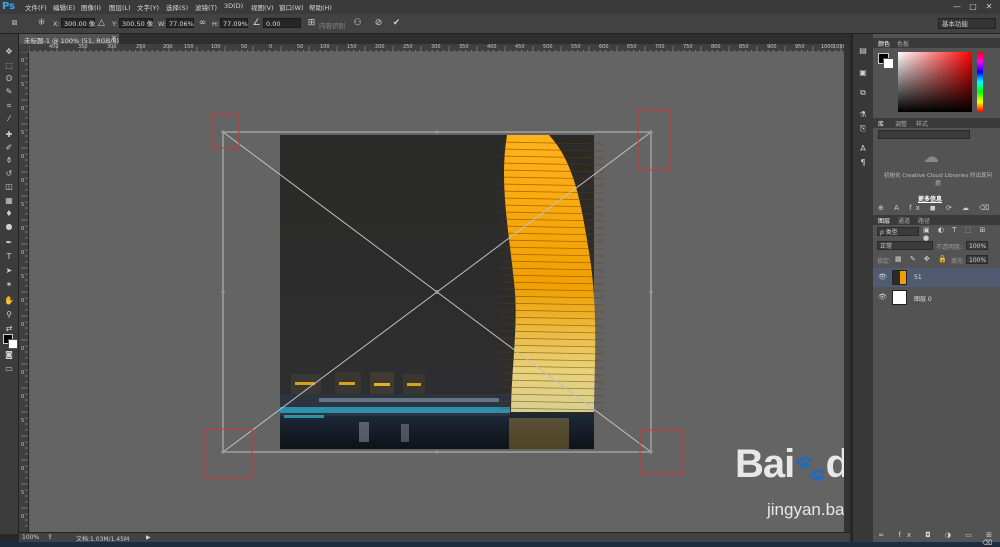 This screenshot has width=1000, height=547. Describe the element at coordinates (936, 297) in the screenshot. I see `layer-row-layer0: 👁 图层 0` at that location.